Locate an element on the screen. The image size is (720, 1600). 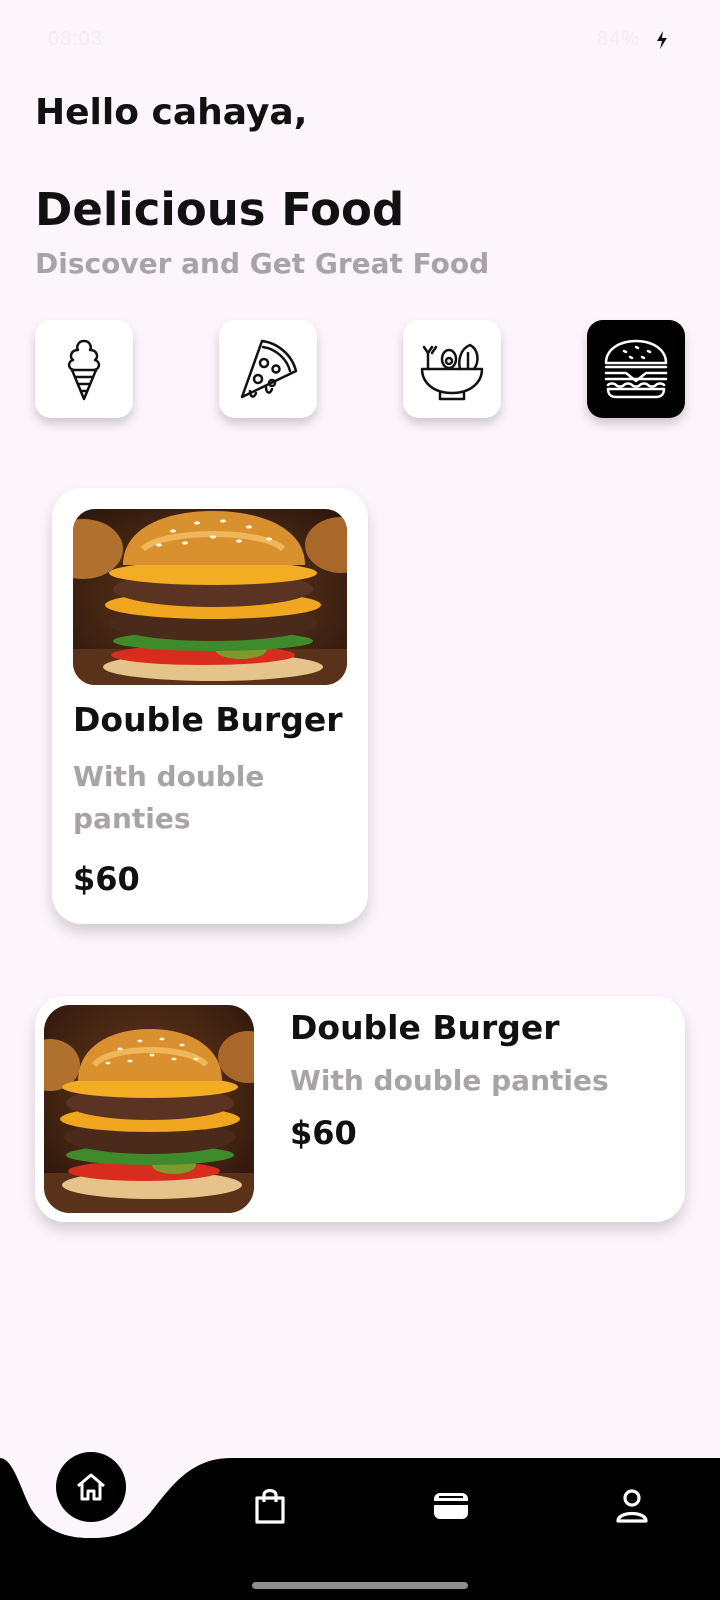
food-card-horizontal: Double Burger With double panties $60 is located at coordinates (360, 1109).